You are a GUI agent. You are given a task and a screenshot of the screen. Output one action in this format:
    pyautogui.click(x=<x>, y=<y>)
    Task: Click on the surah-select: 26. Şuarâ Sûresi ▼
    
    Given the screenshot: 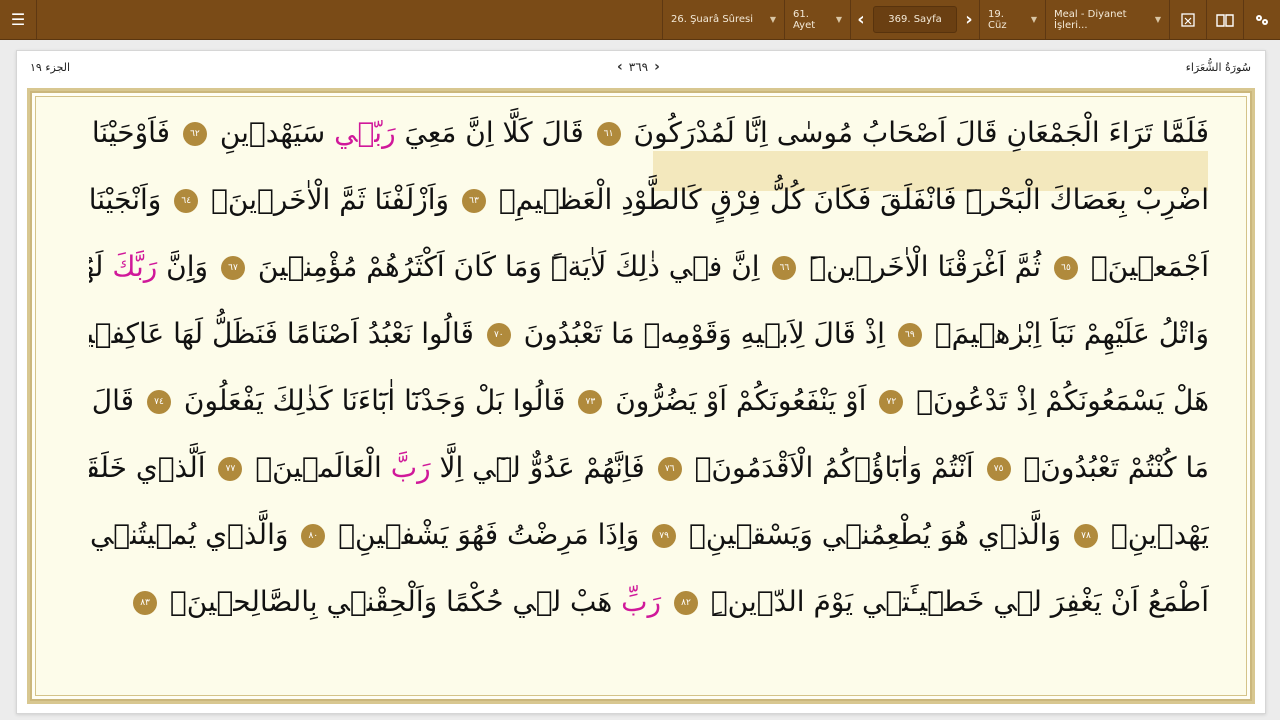 What is the action you would take?
    pyautogui.click(x=723, y=19)
    